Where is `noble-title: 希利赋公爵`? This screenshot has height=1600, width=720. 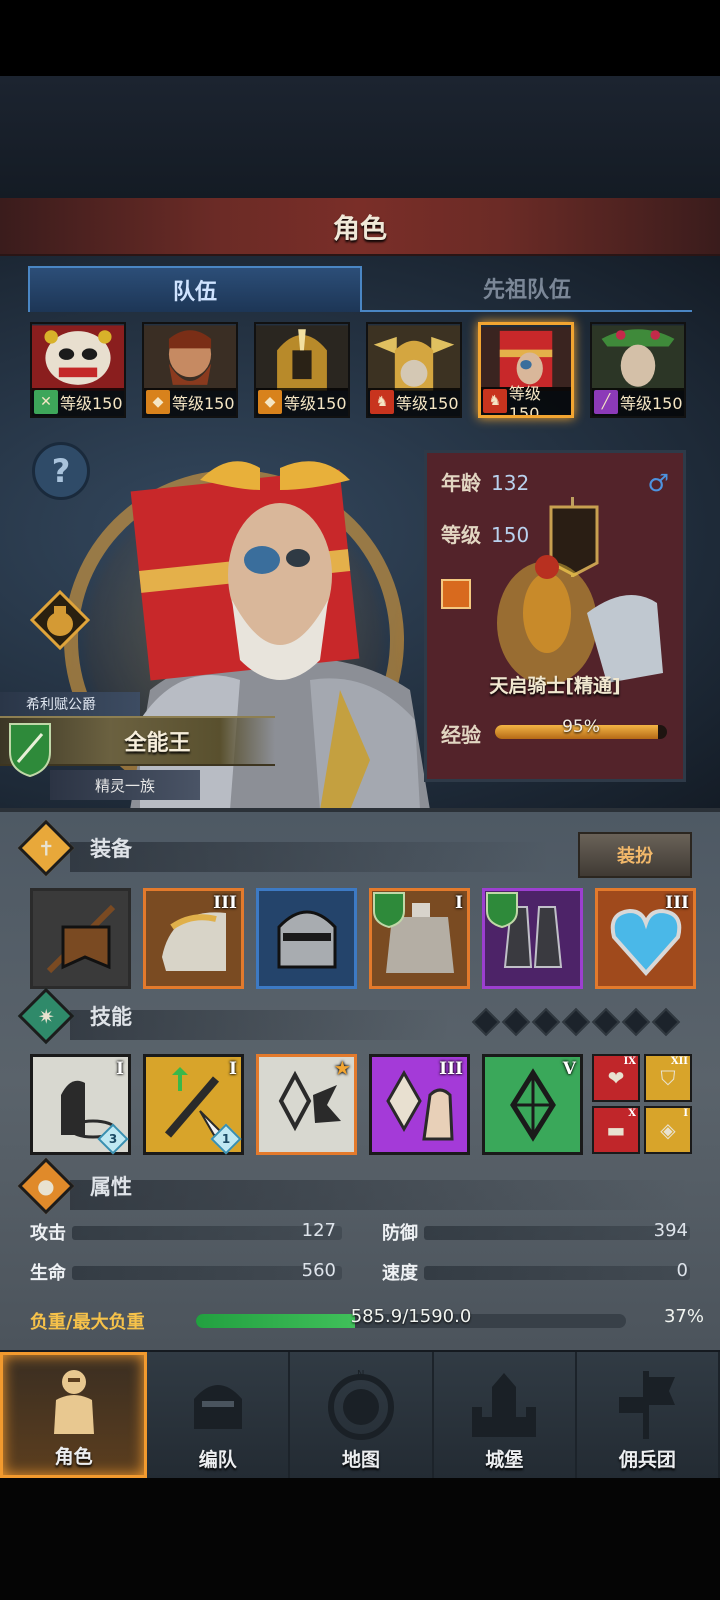 noble-title: 希利赋公爵 is located at coordinates (70, 704).